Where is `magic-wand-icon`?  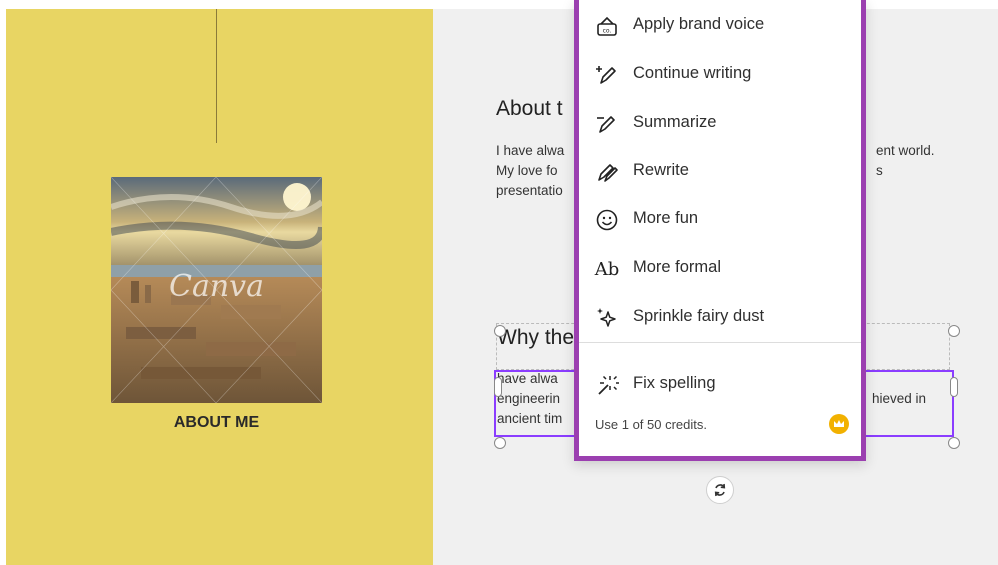 magic-wand-icon is located at coordinates (607, 385).